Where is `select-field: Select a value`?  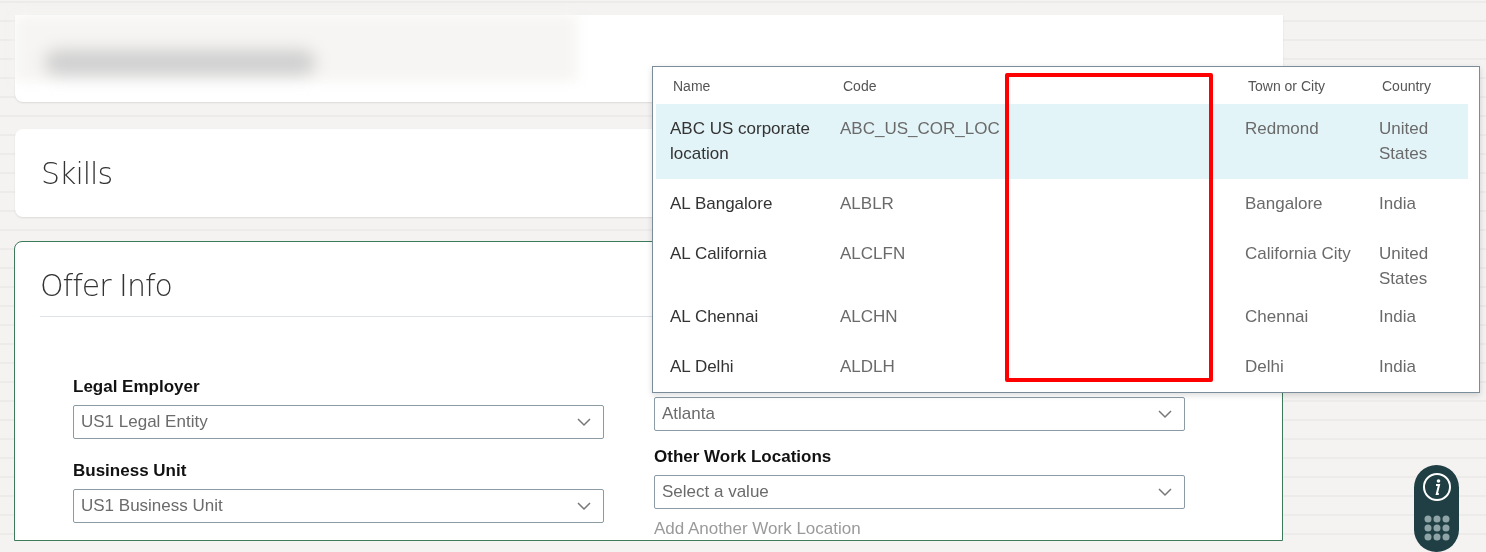 select-field: Select a value is located at coordinates (919, 492).